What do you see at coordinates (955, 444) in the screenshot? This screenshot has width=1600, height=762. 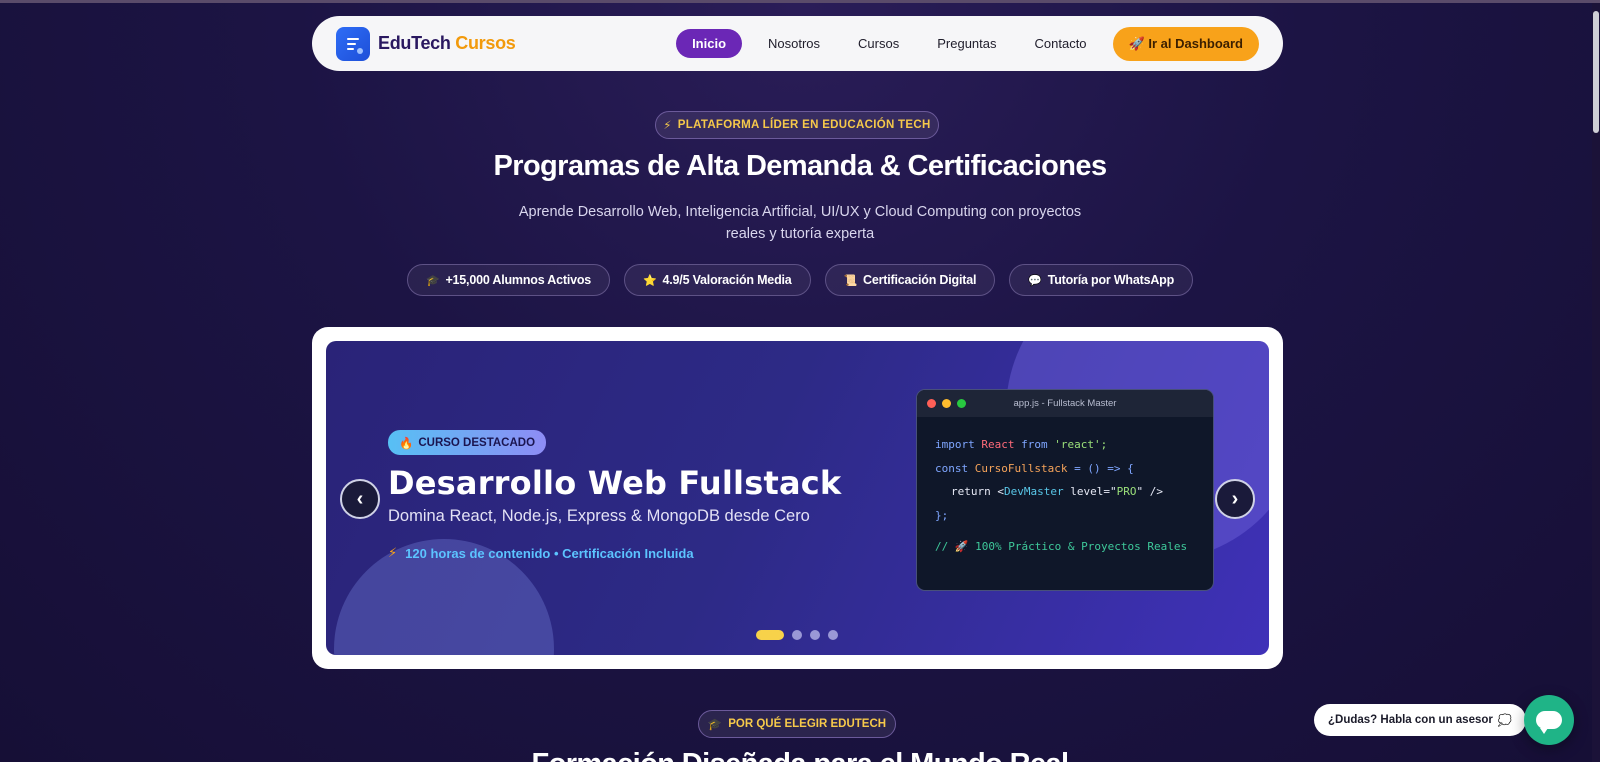 I see `code-token: import` at bounding box center [955, 444].